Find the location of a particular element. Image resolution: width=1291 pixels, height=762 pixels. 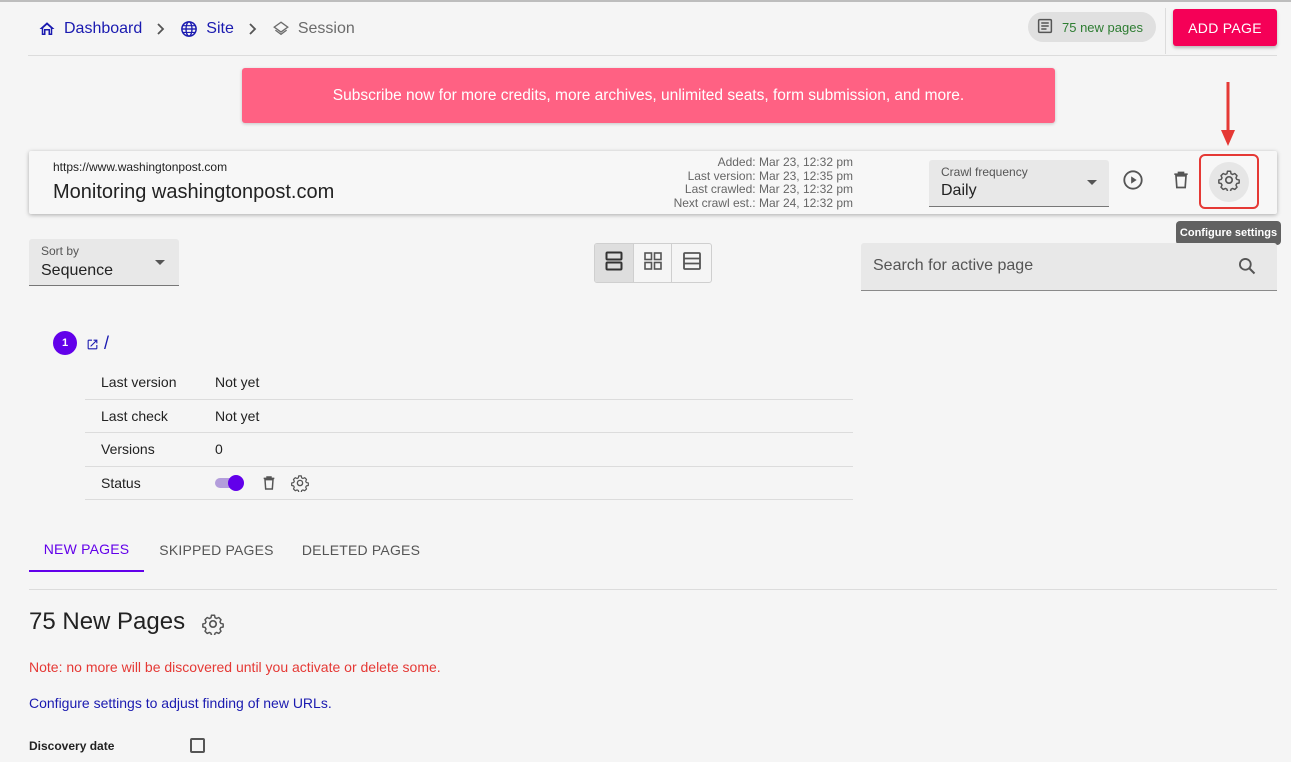

tab-deleted-pages: DELETED PAGES is located at coordinates (361, 550).